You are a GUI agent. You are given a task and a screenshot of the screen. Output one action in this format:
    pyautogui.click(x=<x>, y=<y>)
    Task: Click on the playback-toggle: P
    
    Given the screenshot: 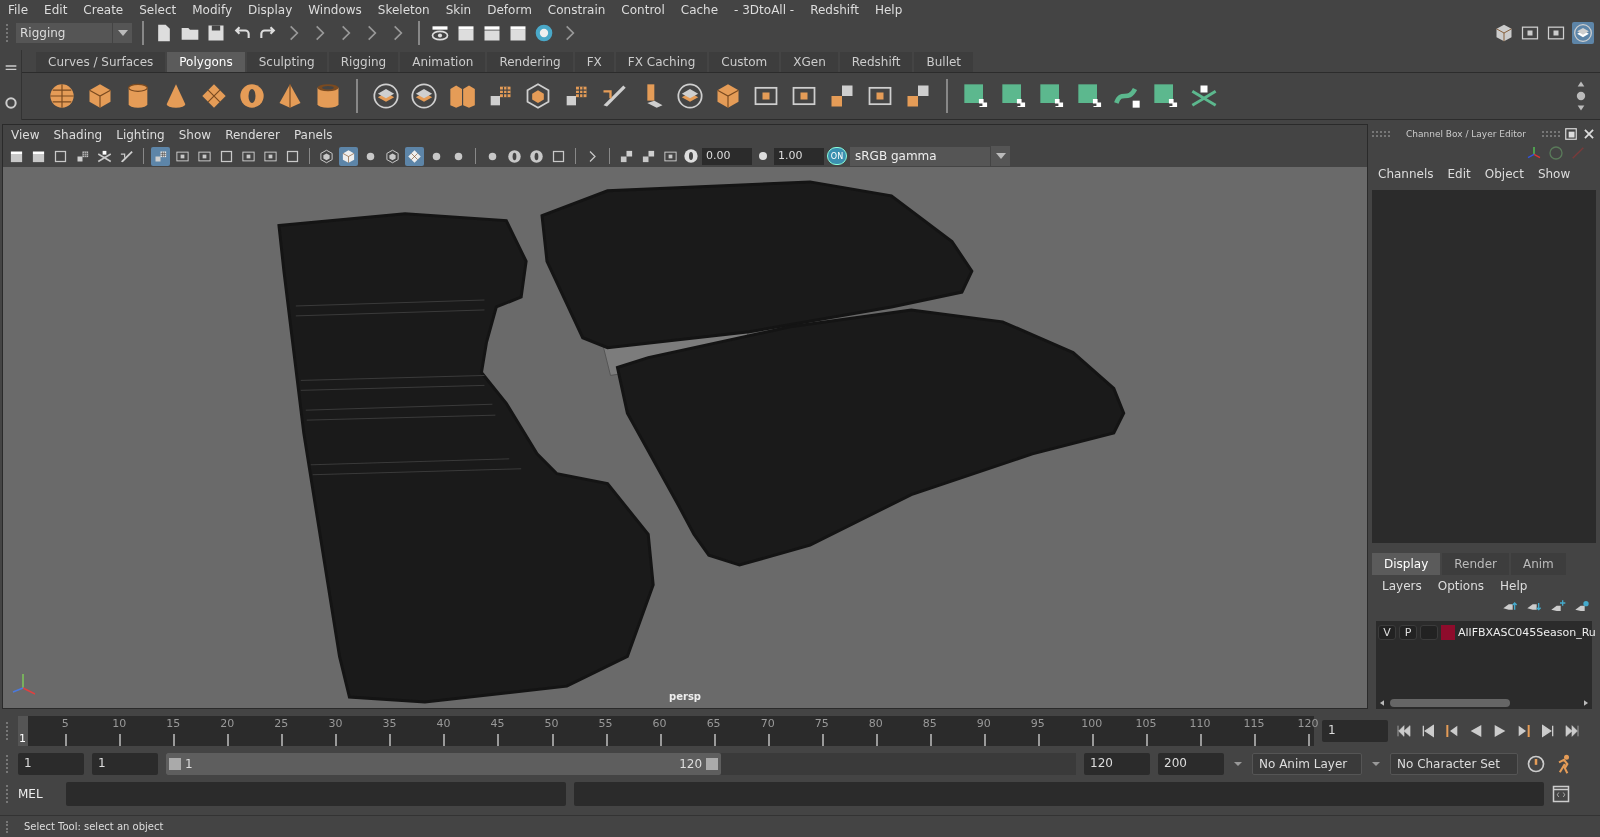 What is the action you would take?
    pyautogui.click(x=1408, y=632)
    